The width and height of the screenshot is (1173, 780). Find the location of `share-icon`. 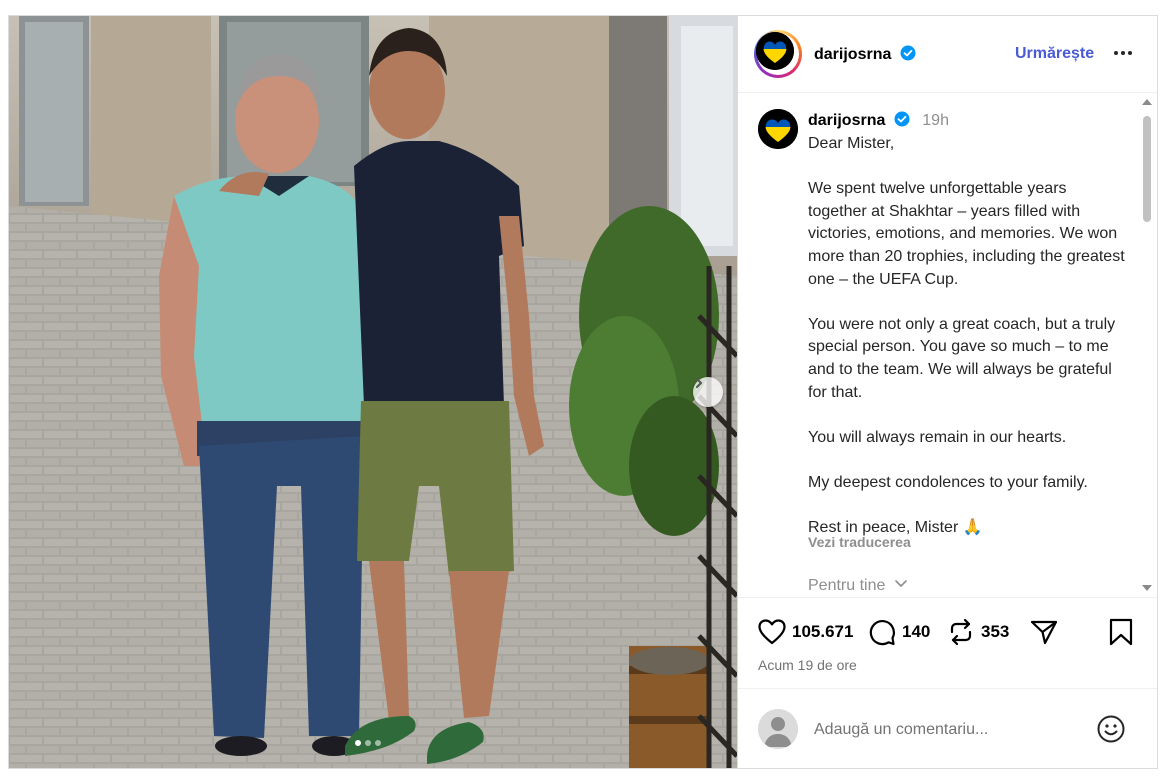

share-icon is located at coordinates (1044, 632).